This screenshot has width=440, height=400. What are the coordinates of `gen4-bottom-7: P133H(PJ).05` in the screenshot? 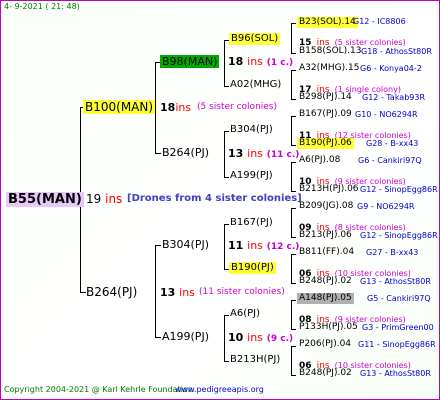 It's located at (328, 327).